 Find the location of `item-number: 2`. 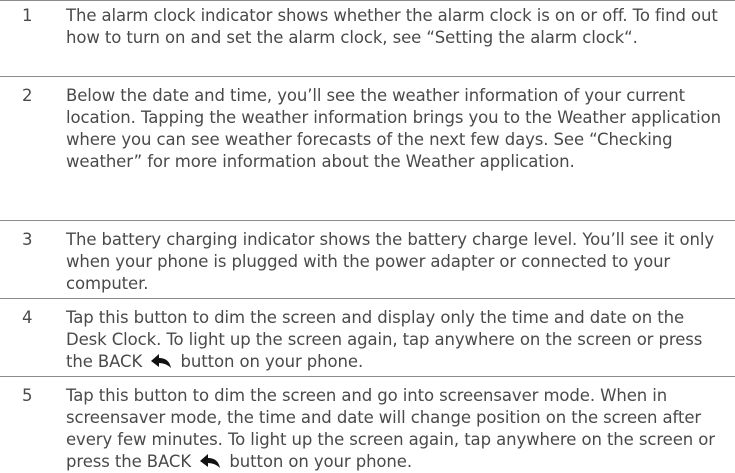

item-number: 2 is located at coordinates (27, 95).